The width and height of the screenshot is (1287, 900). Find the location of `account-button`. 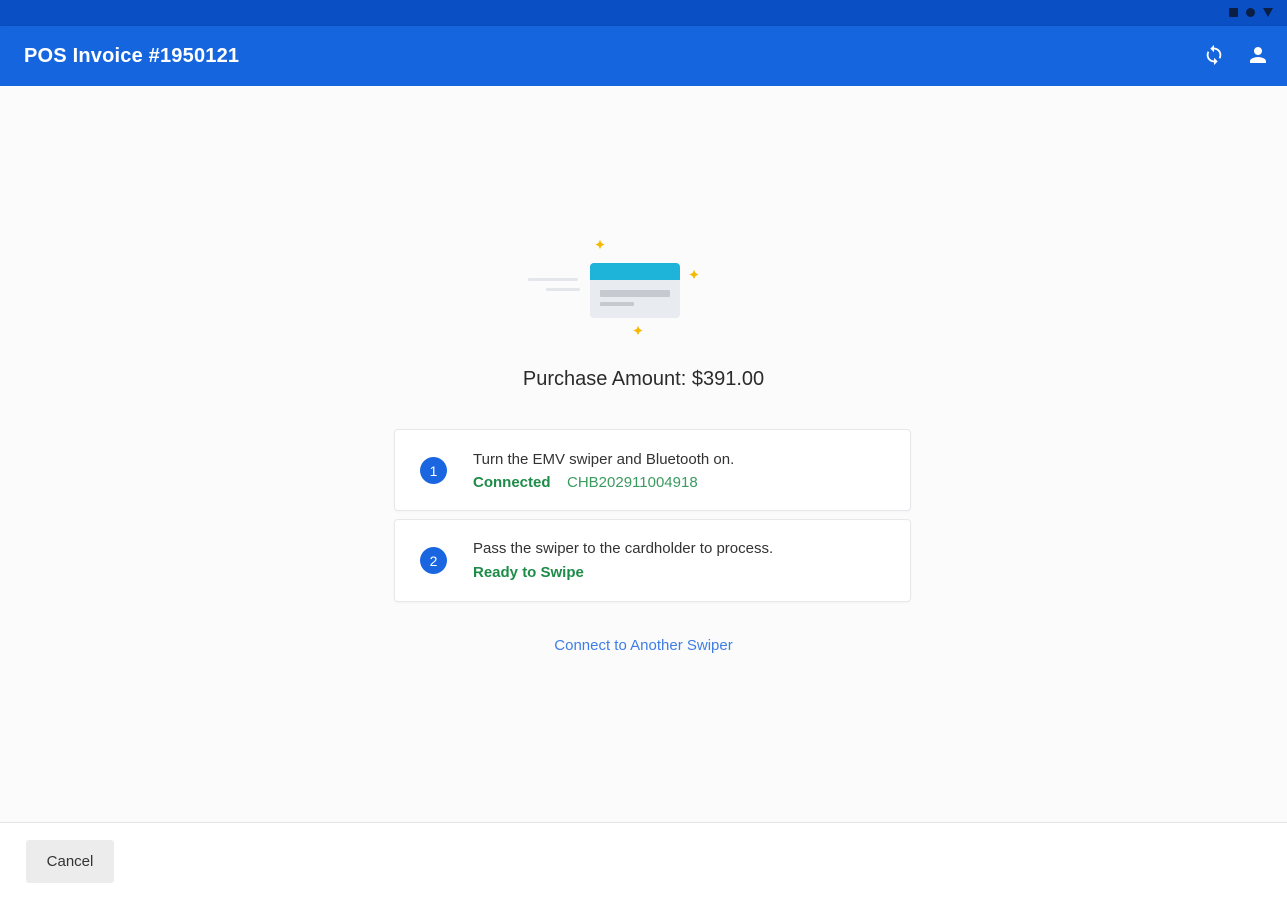

account-button is located at coordinates (1258, 55).